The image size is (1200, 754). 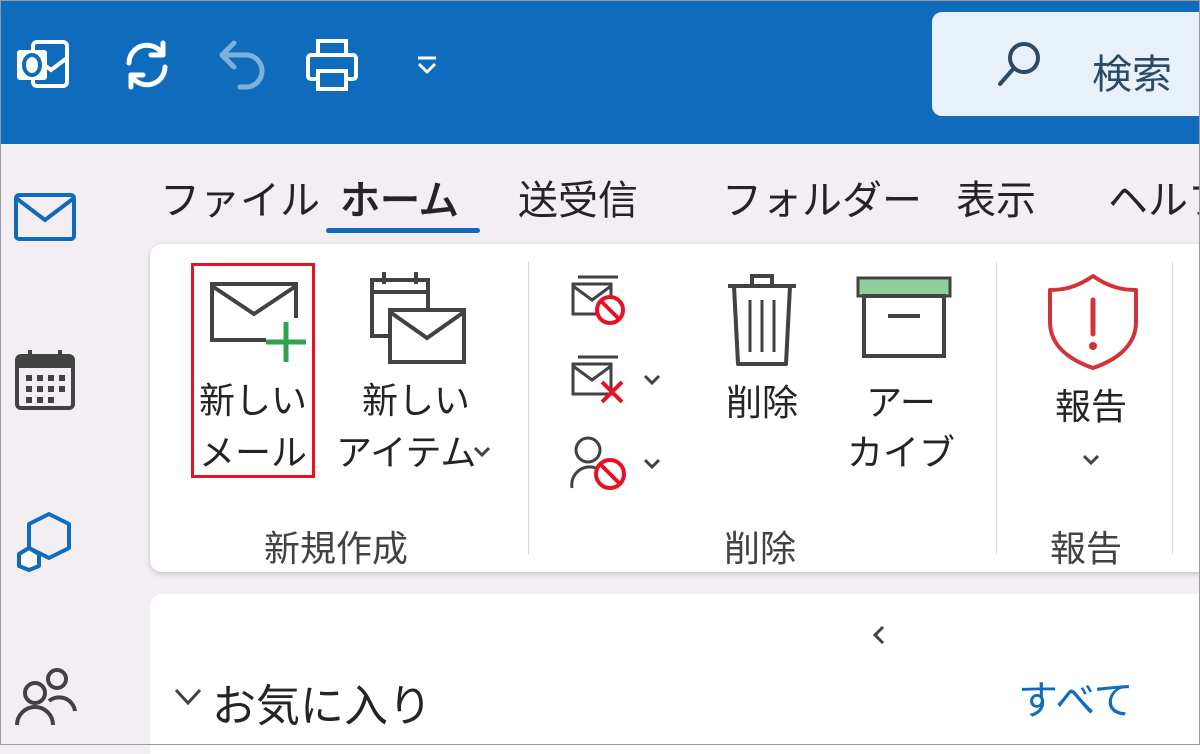 I want to click on group-label-report: 報告, so click(x=1086, y=549).